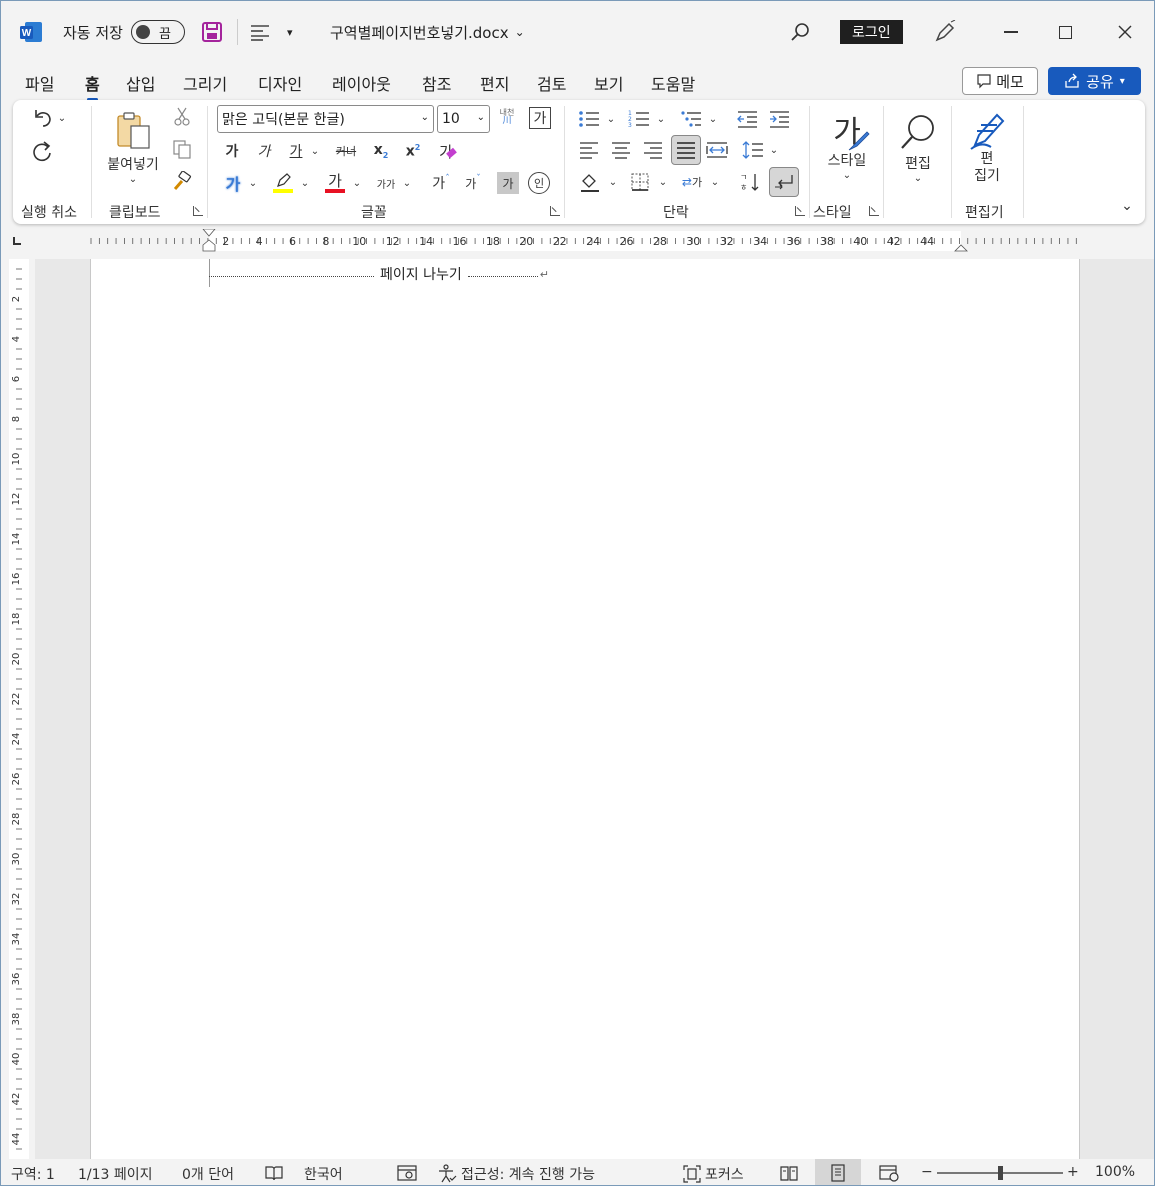 Image resolution: width=1155 pixels, height=1186 pixels. I want to click on underline-dropdown: ⌄, so click(315, 151).